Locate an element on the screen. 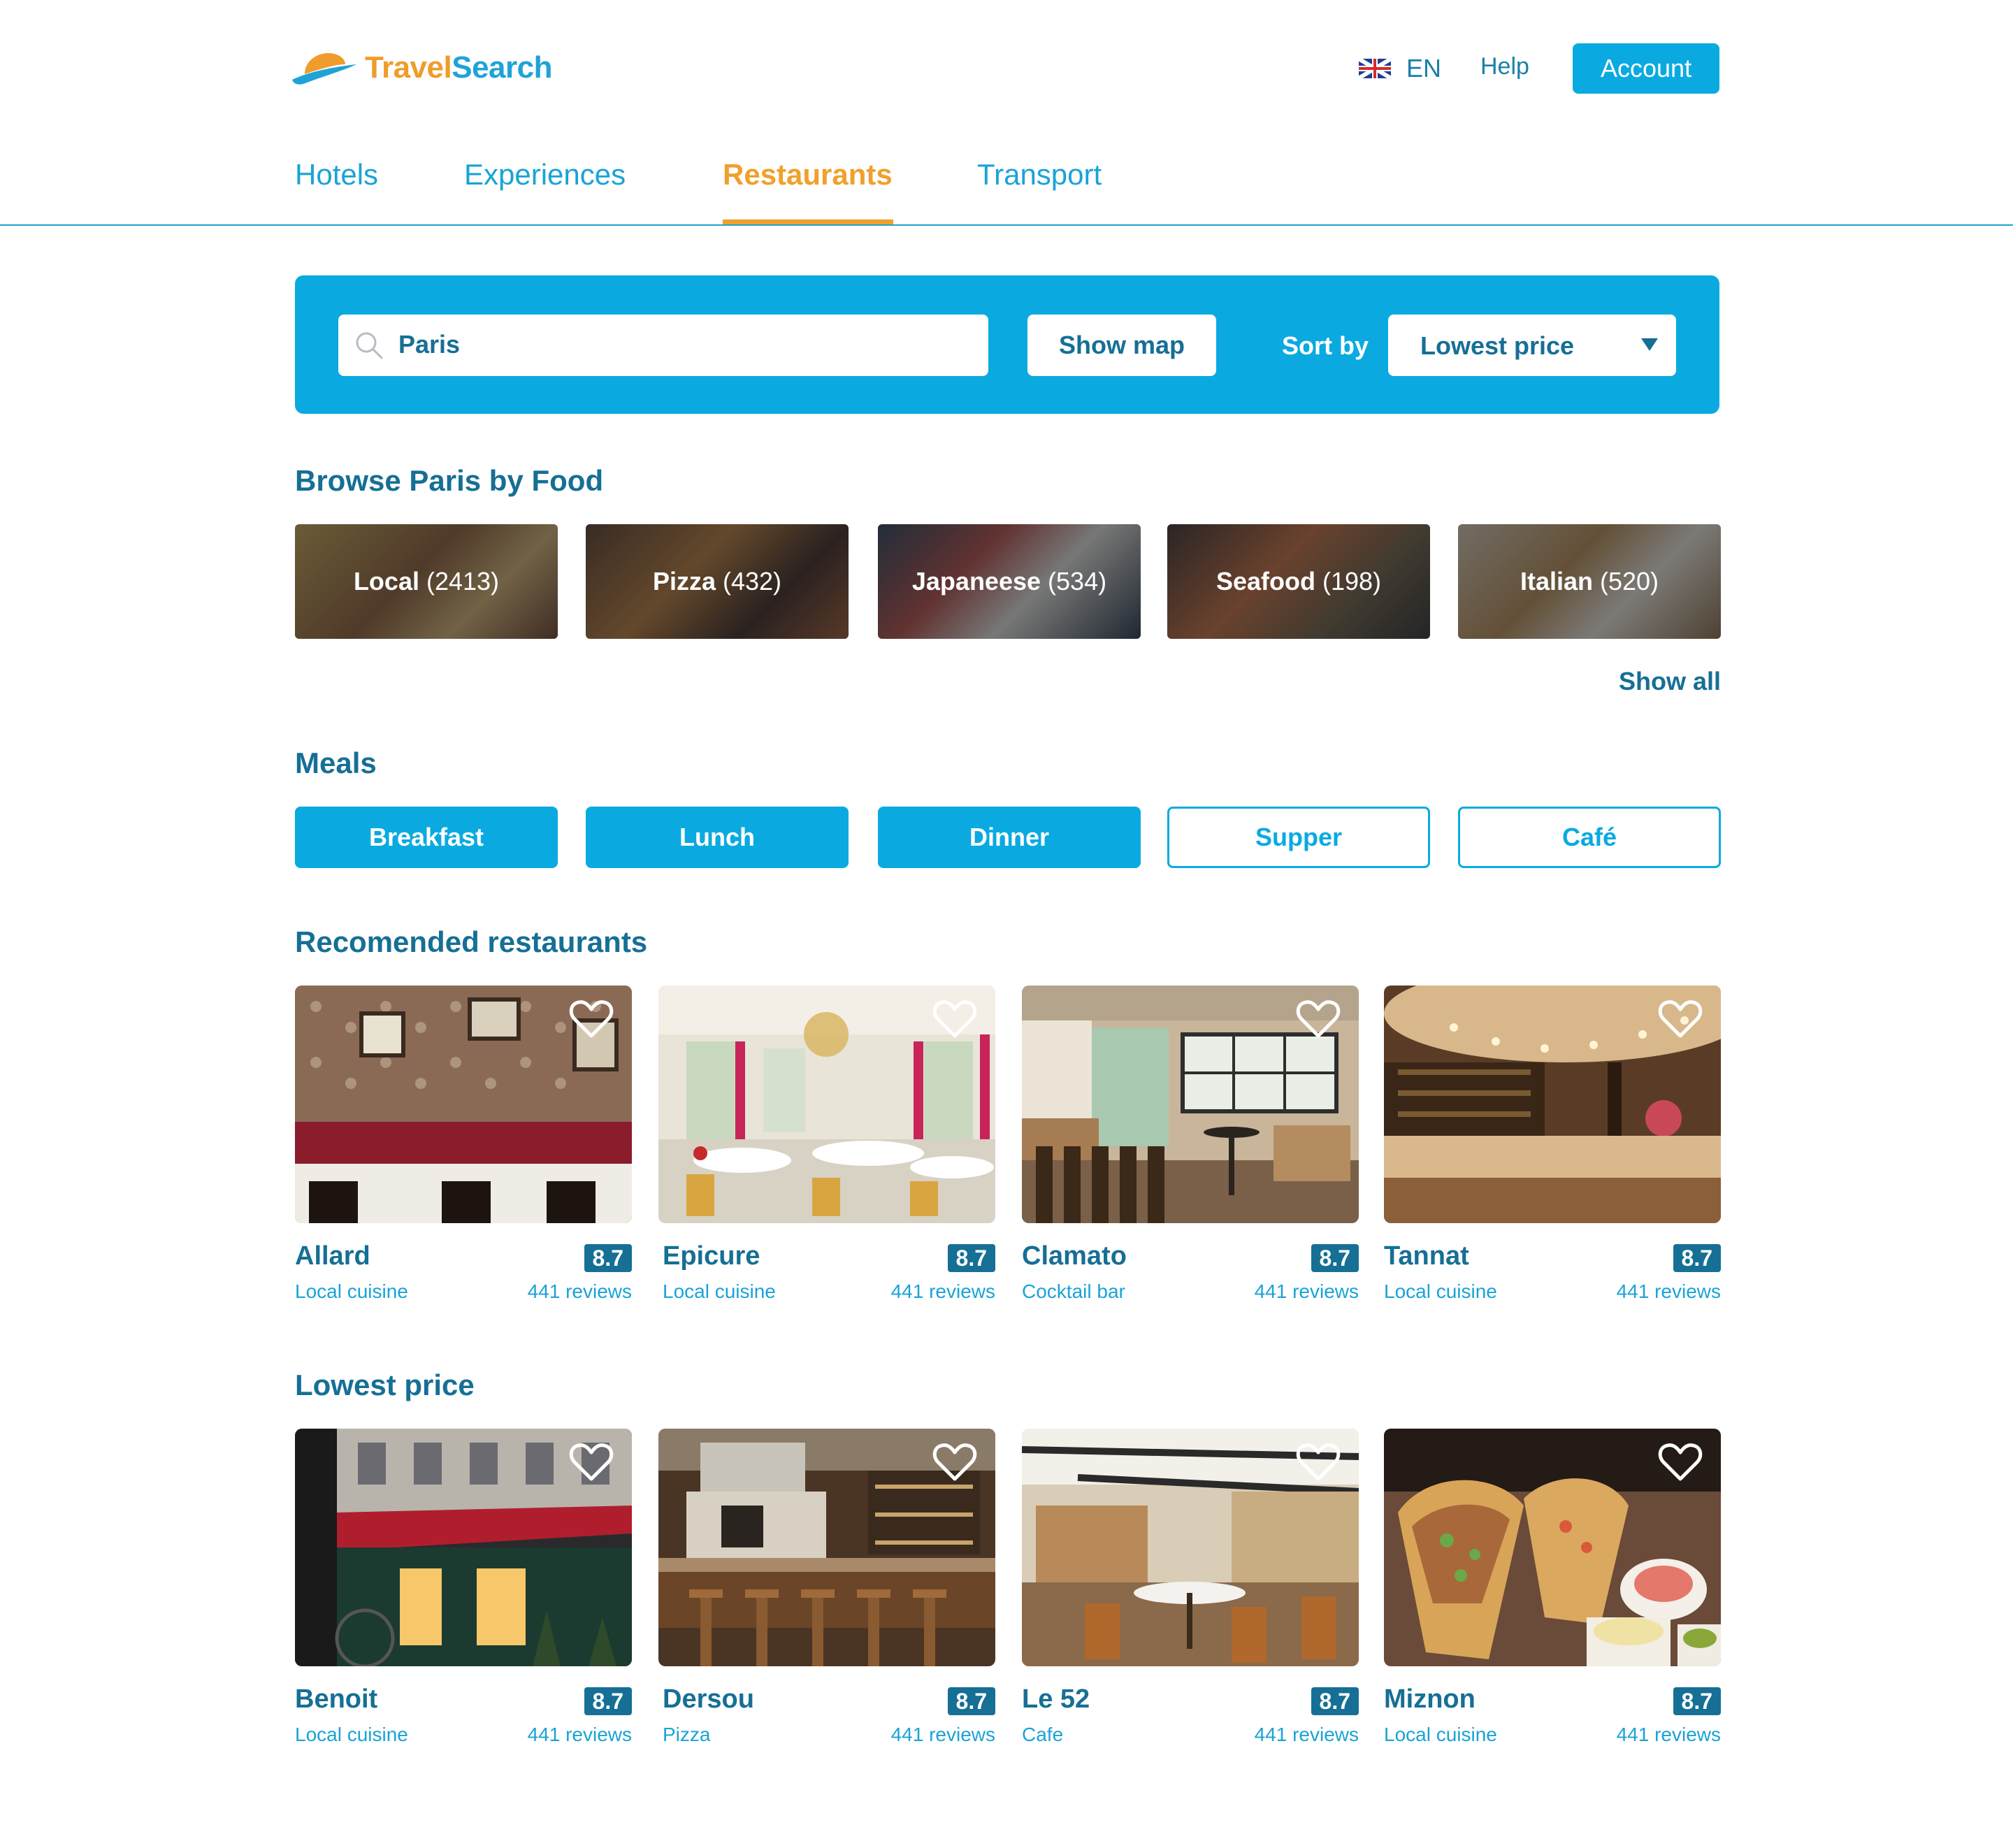  restaurant-card: Epicure 8.7 Local cuisine 441 reviews is located at coordinates (827, 1150).